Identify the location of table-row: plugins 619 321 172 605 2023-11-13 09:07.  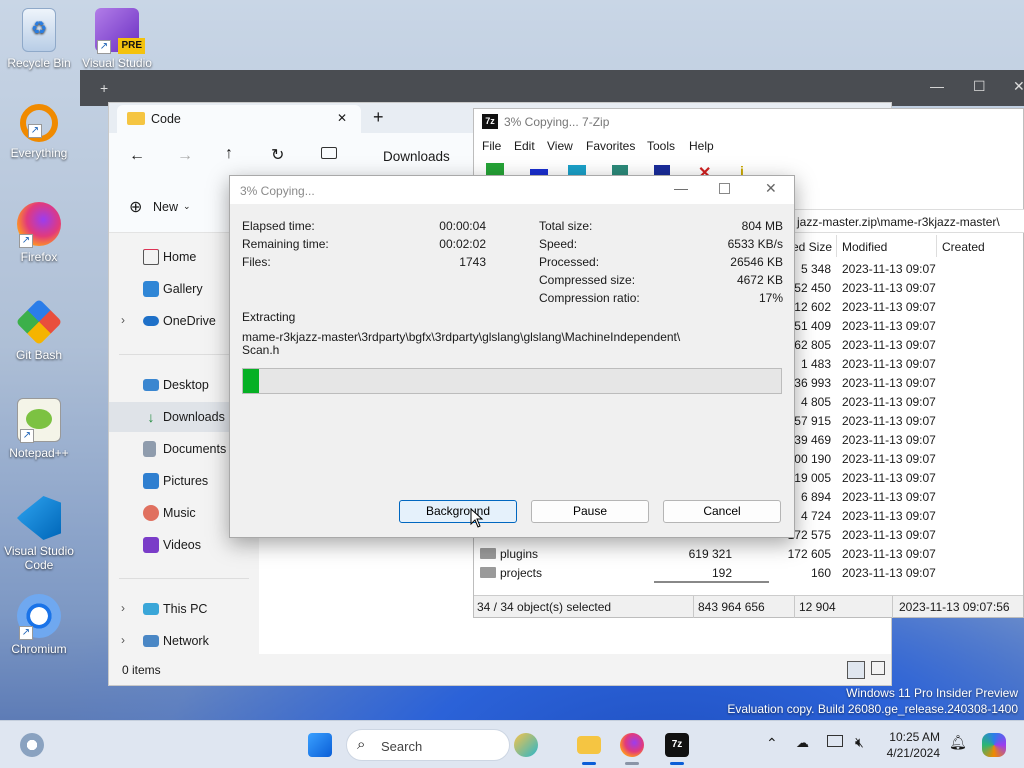
(749, 553).